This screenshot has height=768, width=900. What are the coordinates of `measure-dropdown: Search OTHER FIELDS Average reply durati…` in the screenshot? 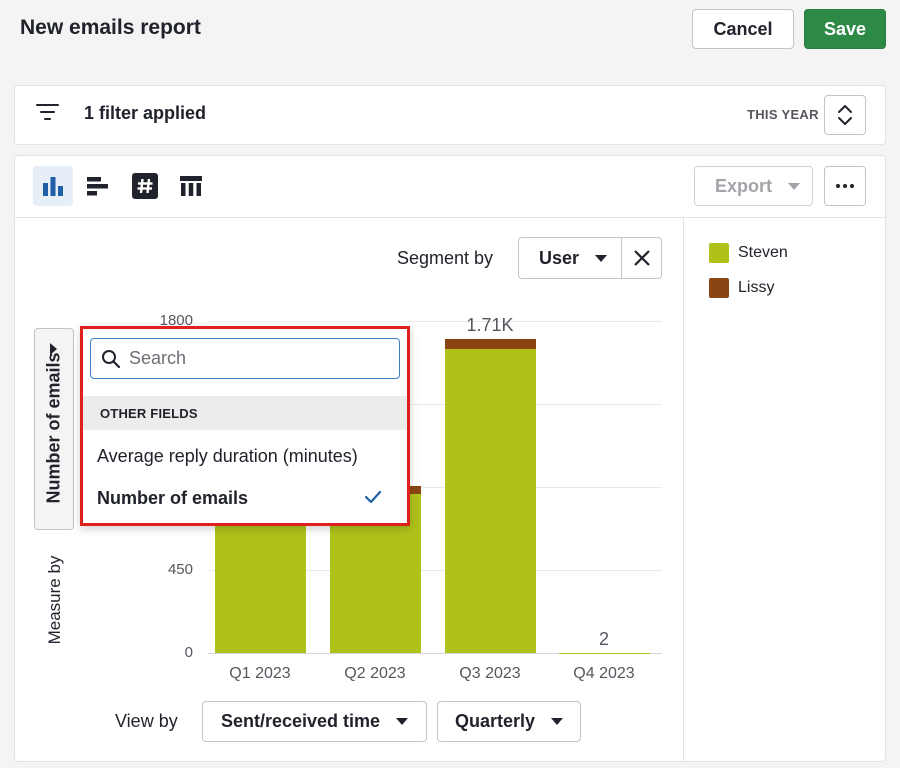 It's located at (245, 426).